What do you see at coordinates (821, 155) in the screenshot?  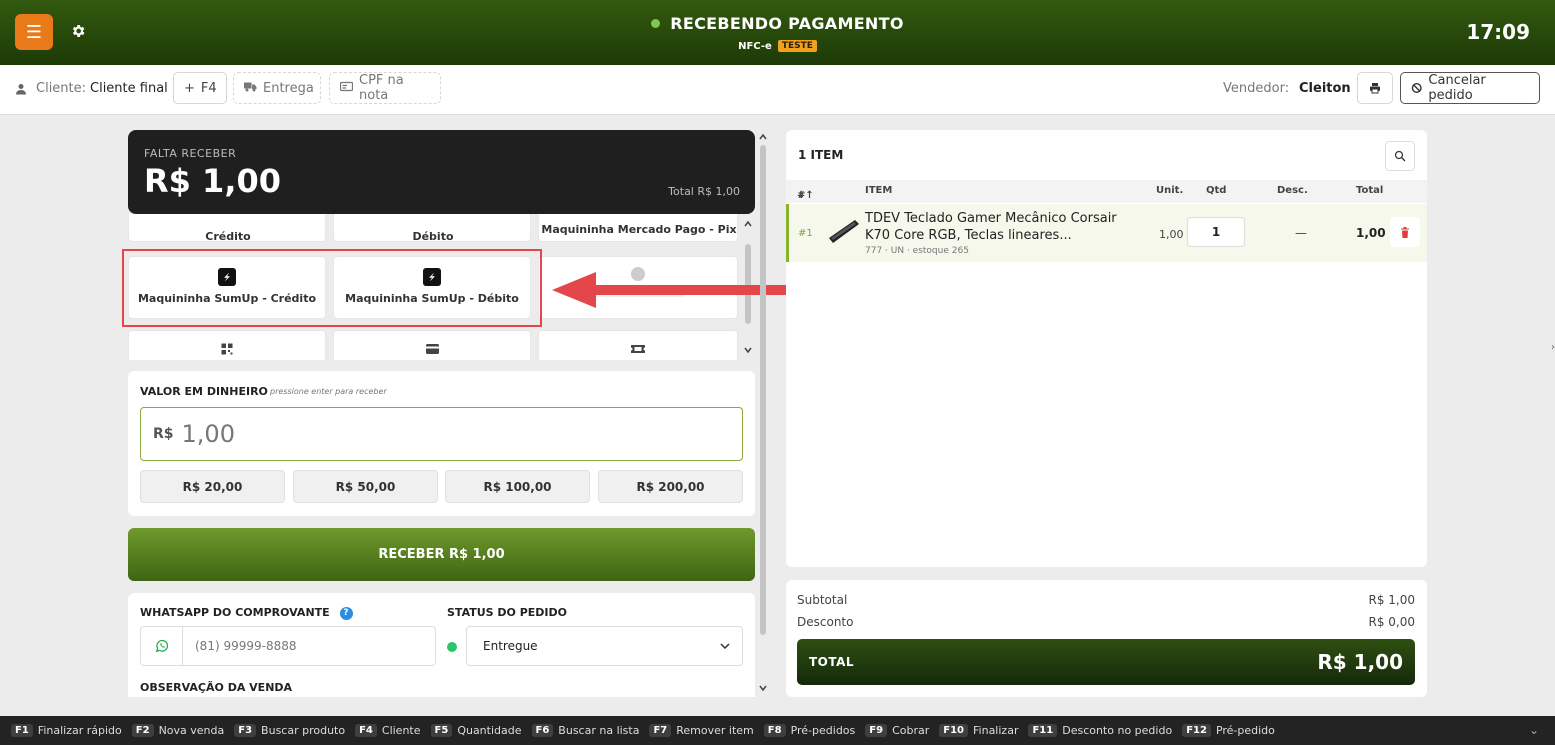 I see `items-count: 1 ITEM` at bounding box center [821, 155].